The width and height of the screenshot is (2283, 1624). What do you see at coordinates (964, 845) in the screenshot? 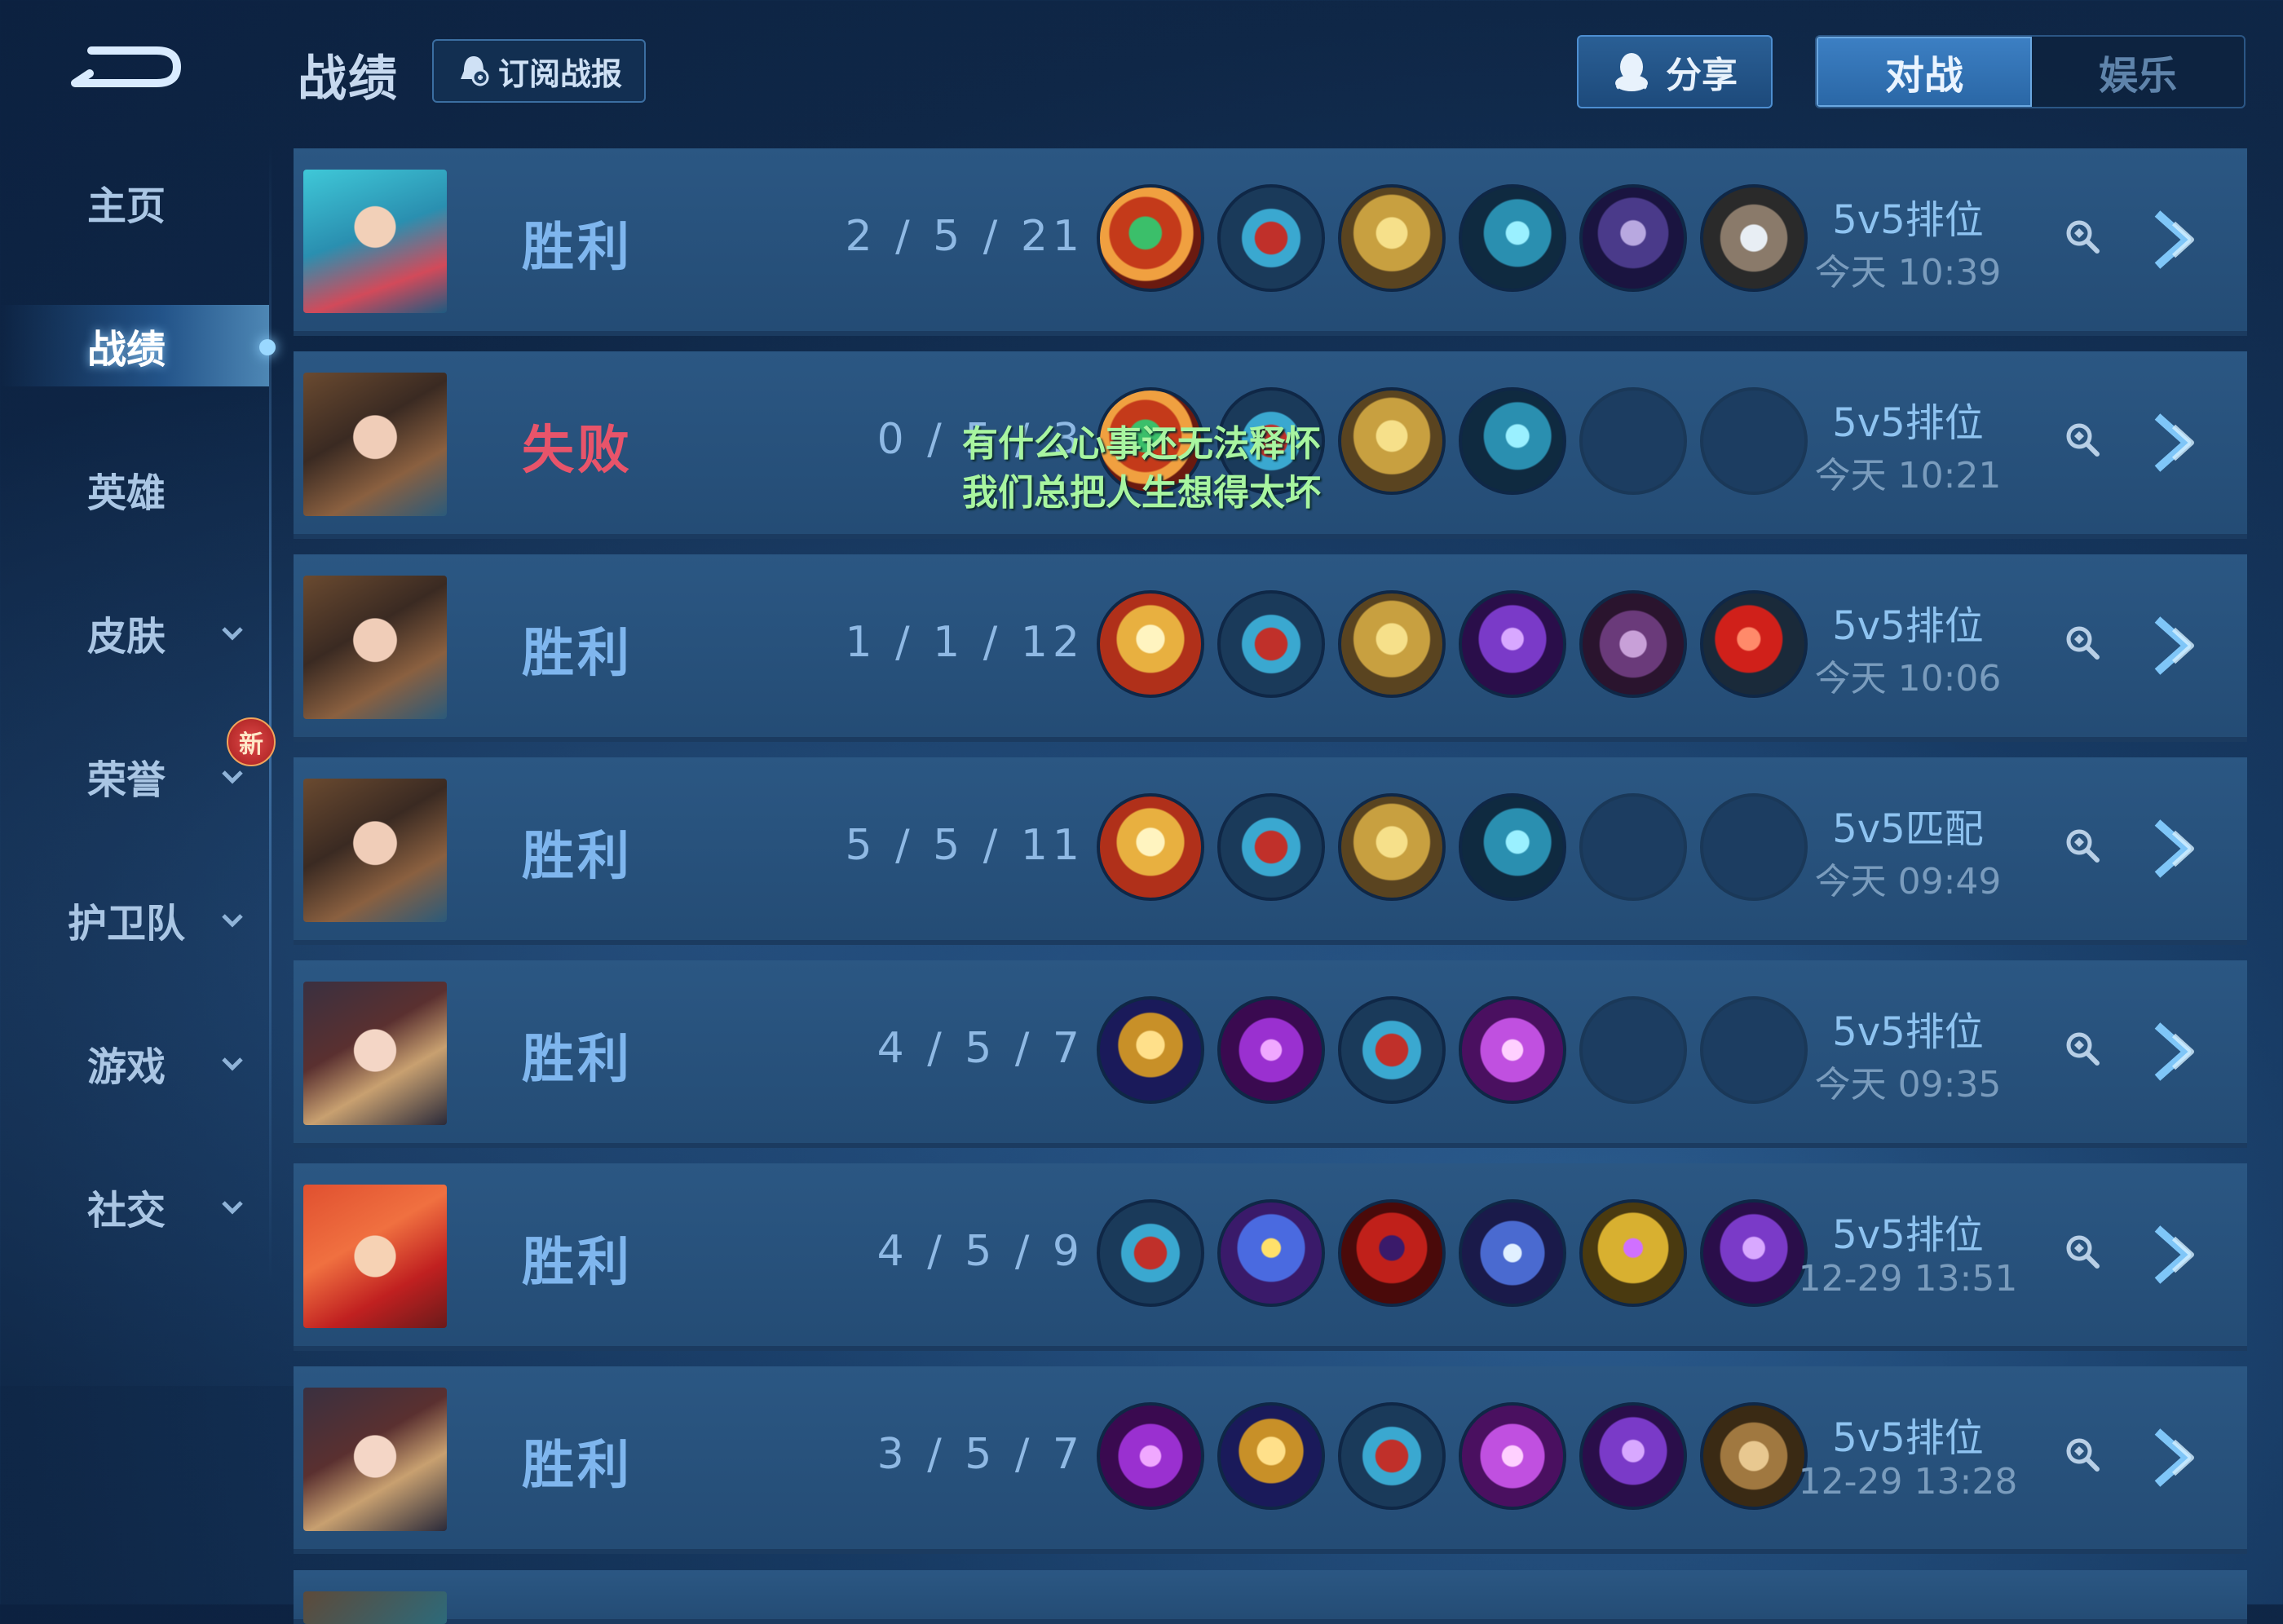
I see `kda-score: 5 / 5 / 11` at bounding box center [964, 845].